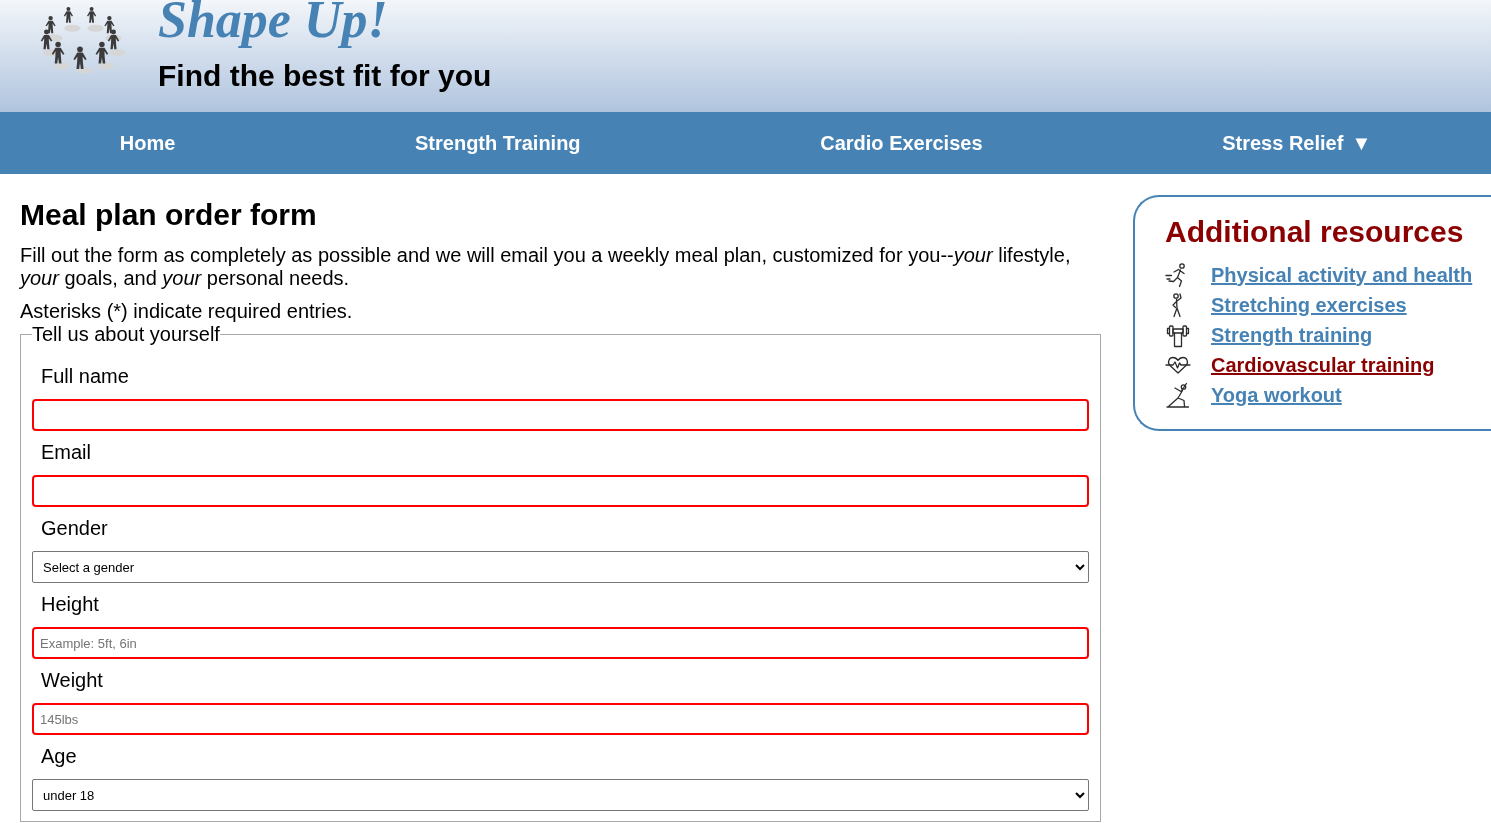 This screenshot has width=1491, height=823. What do you see at coordinates (901, 143) in the screenshot?
I see `nav-link: Cardio Exercises` at bounding box center [901, 143].